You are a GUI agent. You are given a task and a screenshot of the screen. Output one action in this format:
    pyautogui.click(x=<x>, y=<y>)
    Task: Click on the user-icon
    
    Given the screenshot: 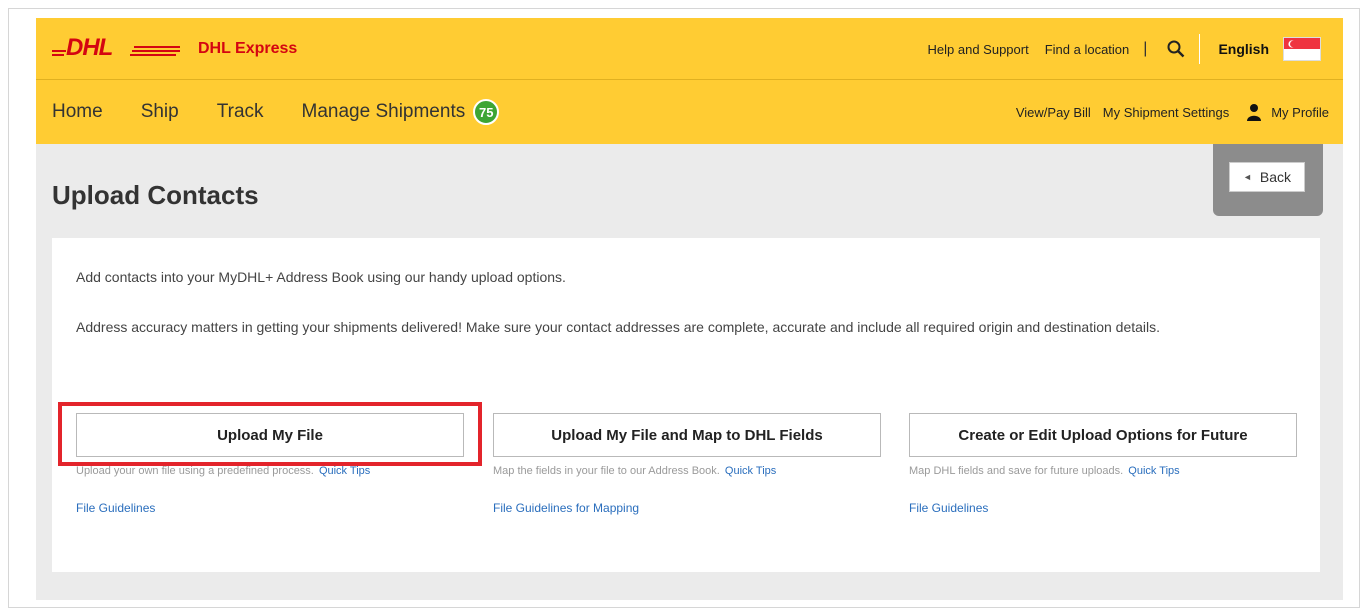 What is the action you would take?
    pyautogui.click(x=1254, y=112)
    